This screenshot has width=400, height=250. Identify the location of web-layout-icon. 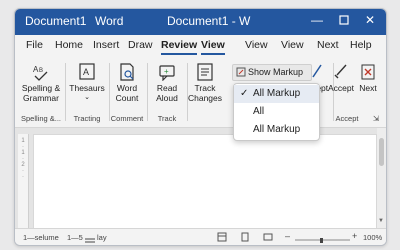
(268, 238).